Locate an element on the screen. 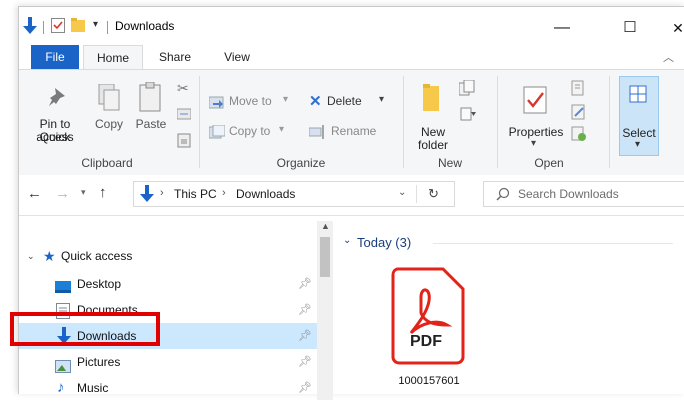  up-arrow-icon: ↑ is located at coordinates (103, 192).